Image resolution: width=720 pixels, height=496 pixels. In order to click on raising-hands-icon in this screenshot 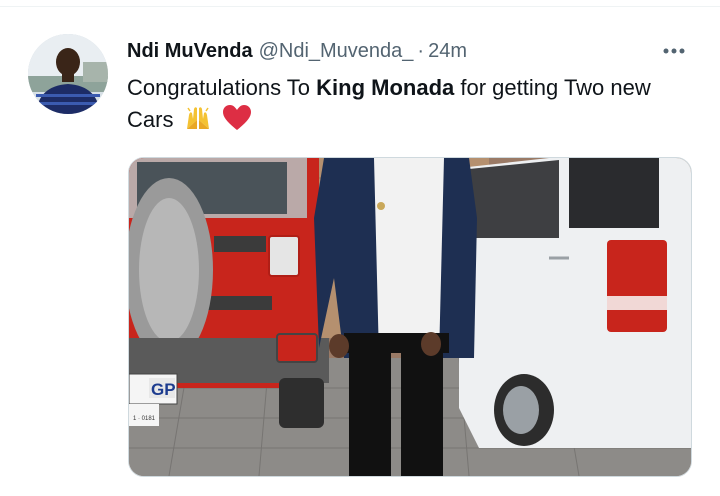, I will do `click(197, 118)`.